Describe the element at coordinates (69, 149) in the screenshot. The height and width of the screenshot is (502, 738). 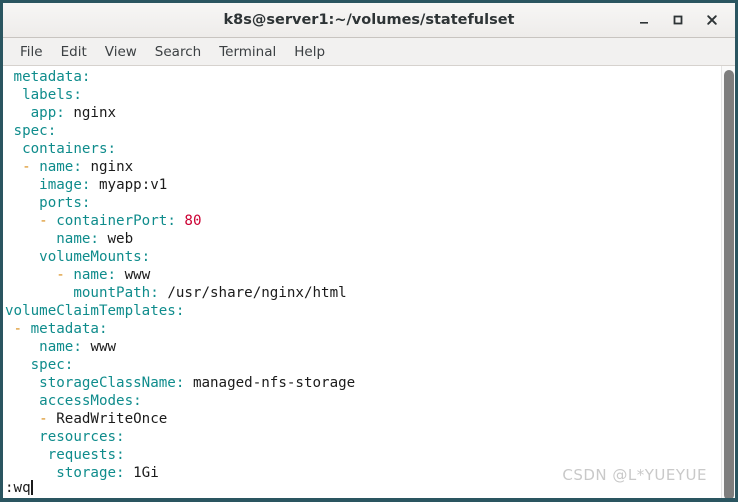
I see `code-line: containers:` at that location.